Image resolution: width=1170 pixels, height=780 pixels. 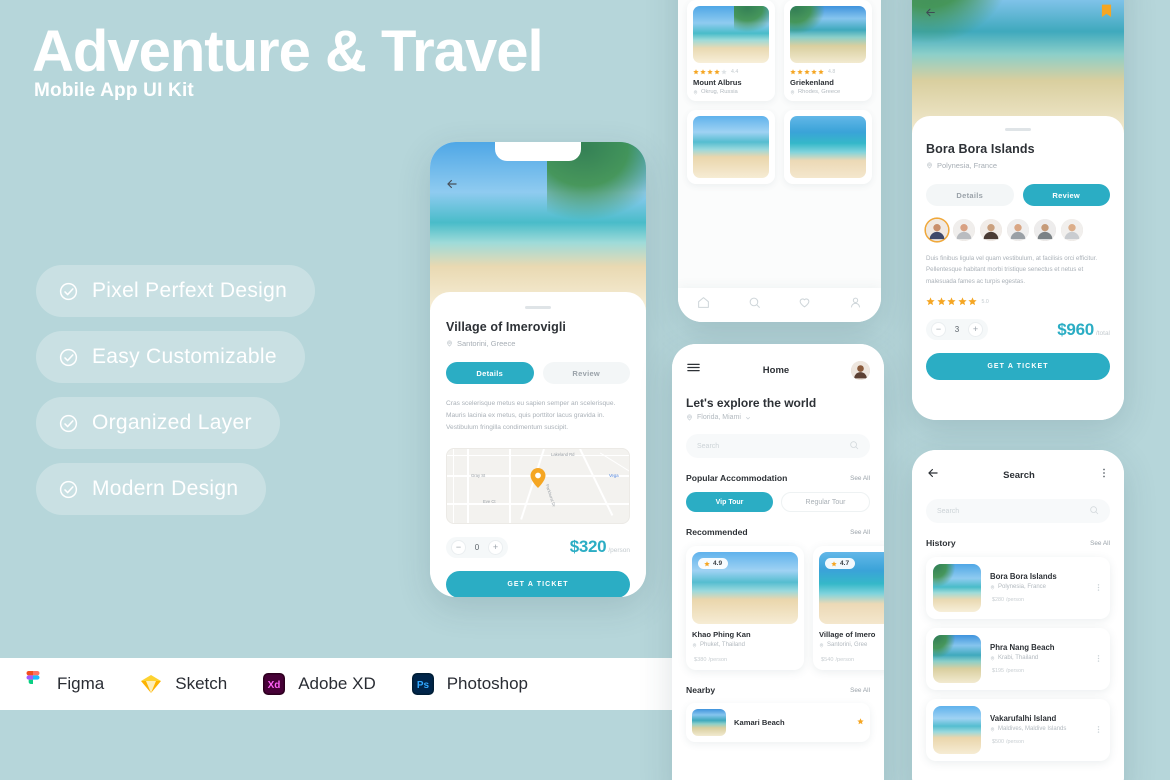 What do you see at coordinates (804, 305) in the screenshot?
I see `heart-icon` at bounding box center [804, 305].